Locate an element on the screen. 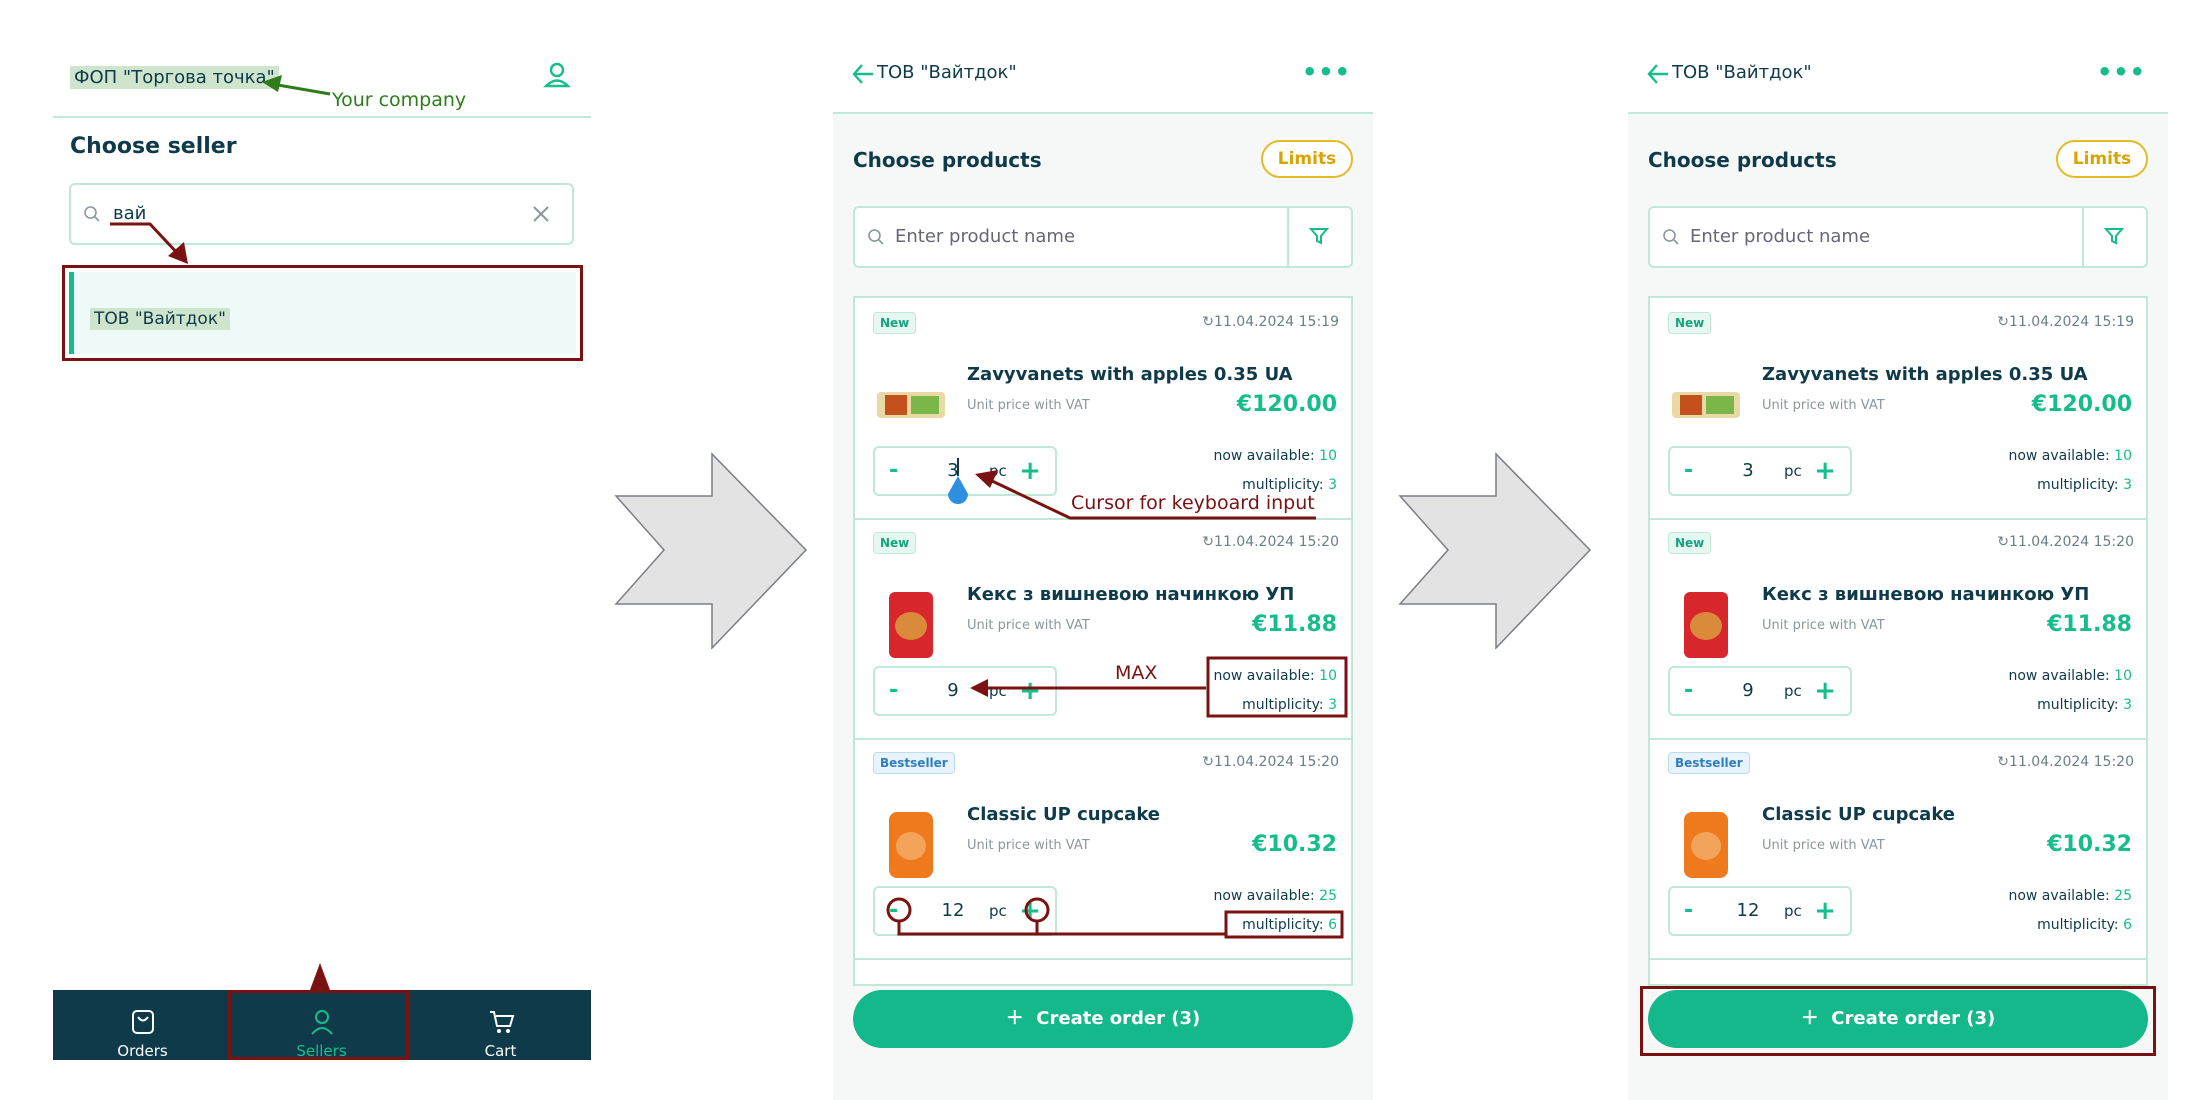 The width and height of the screenshot is (2200, 1100). search-icon is located at coordinates (1671, 237).